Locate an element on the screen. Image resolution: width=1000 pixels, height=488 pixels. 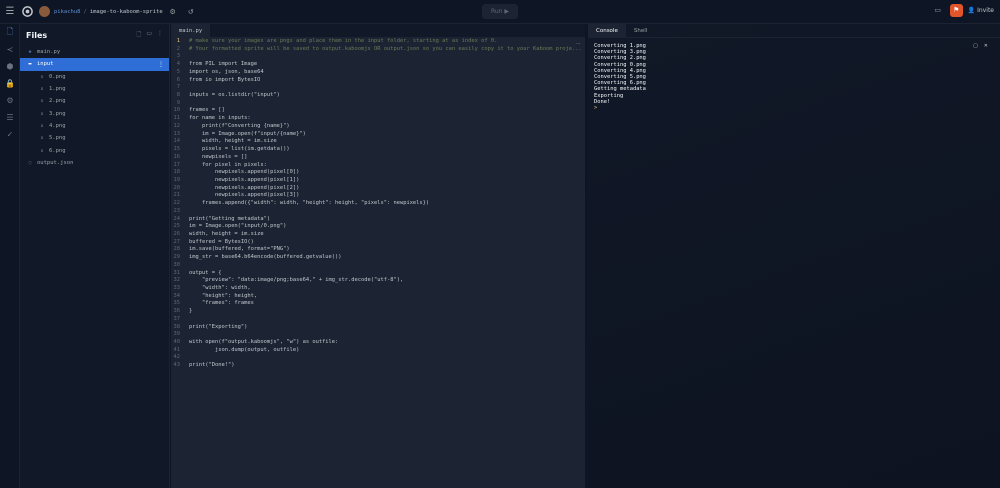
menu-icon: ☰ is located at coordinates (10, 12).